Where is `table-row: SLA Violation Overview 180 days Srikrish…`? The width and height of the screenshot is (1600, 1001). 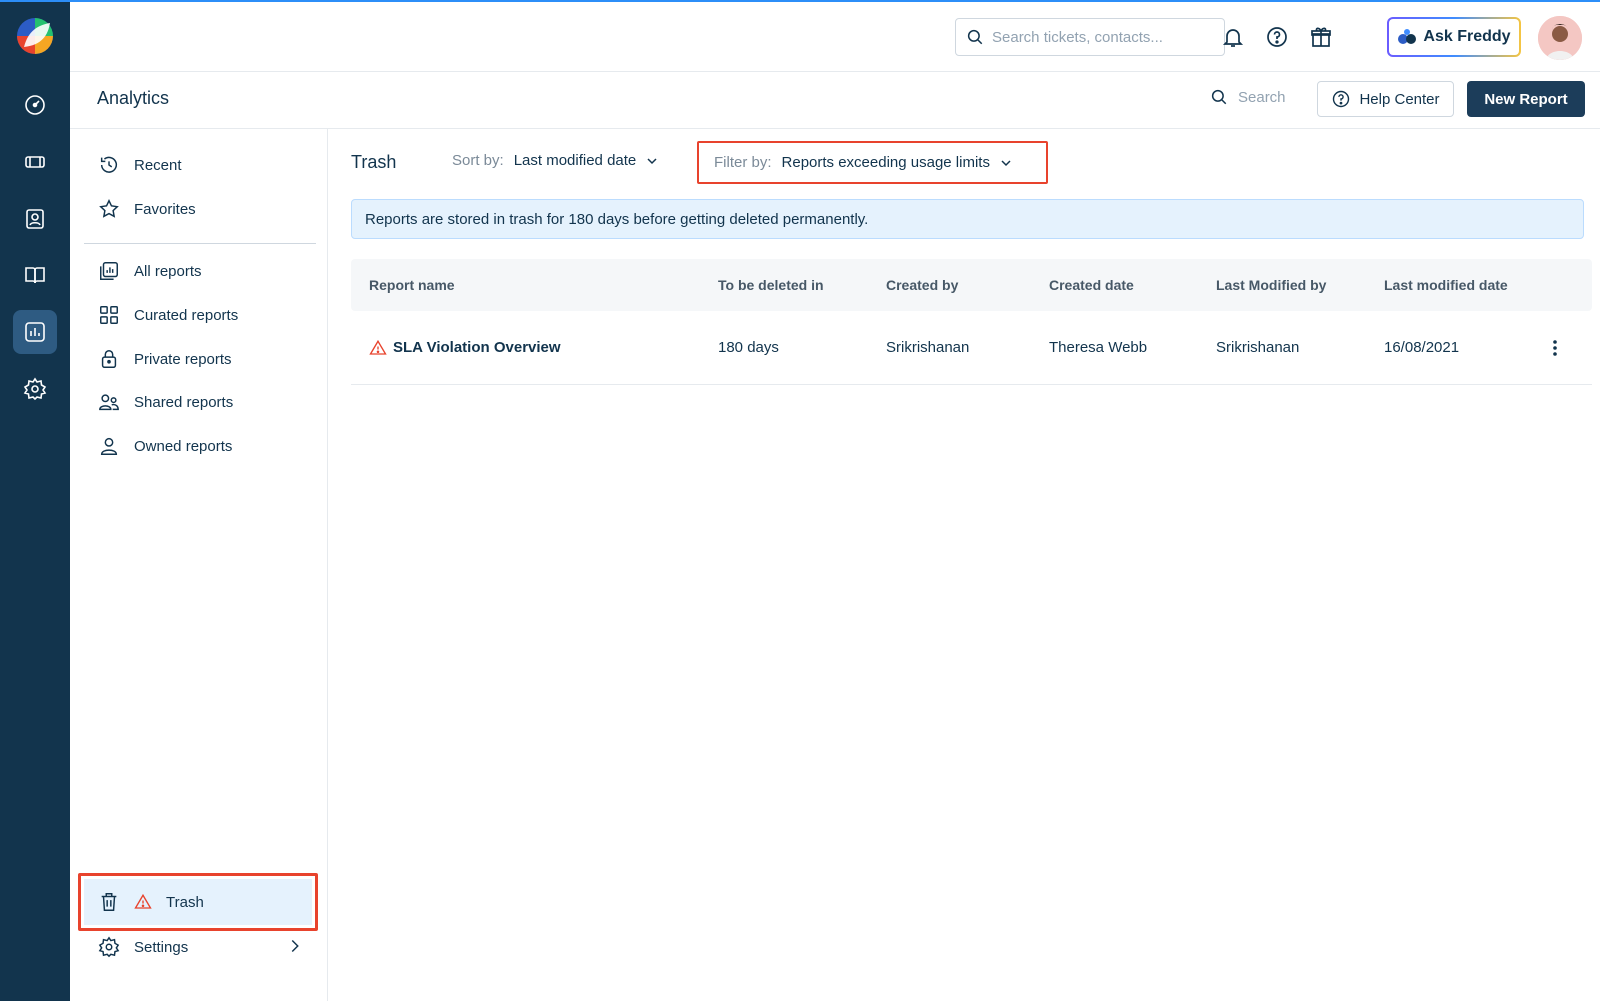
table-row: SLA Violation Overview 180 days Srikrish… is located at coordinates (971, 348).